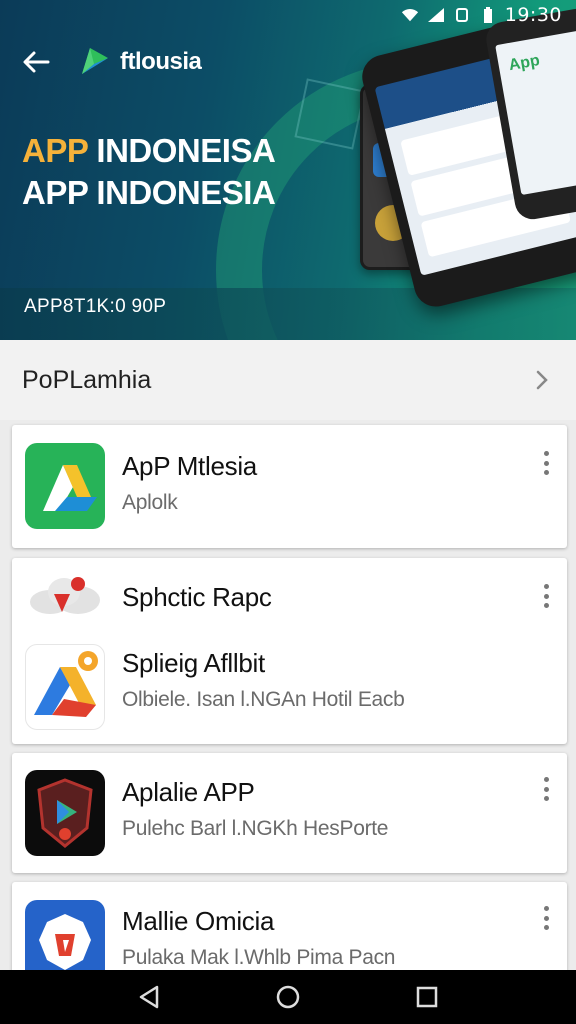 Image resolution: width=576 pixels, height=1024 pixels. Describe the element at coordinates (65, 595) in the screenshot. I see `cloud-icon` at that location.